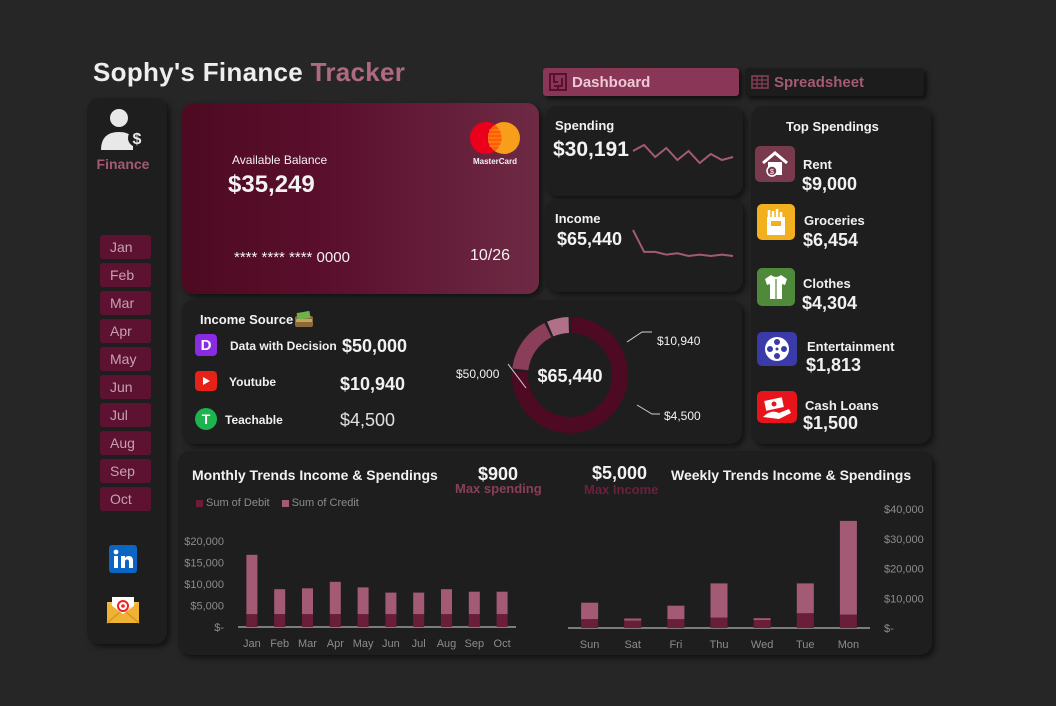  What do you see at coordinates (123, 610) in the screenshot?
I see `email-icon` at bounding box center [123, 610].